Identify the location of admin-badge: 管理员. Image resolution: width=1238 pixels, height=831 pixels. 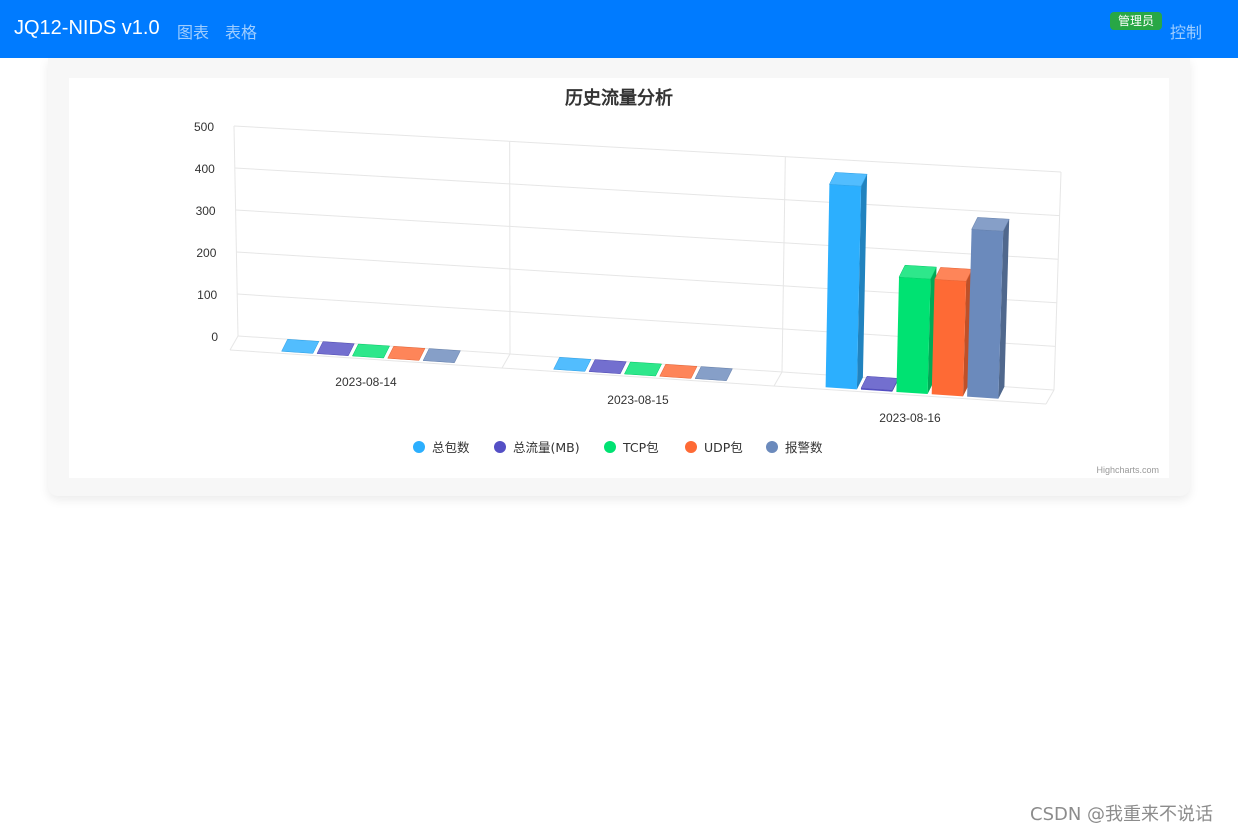
(1136, 21).